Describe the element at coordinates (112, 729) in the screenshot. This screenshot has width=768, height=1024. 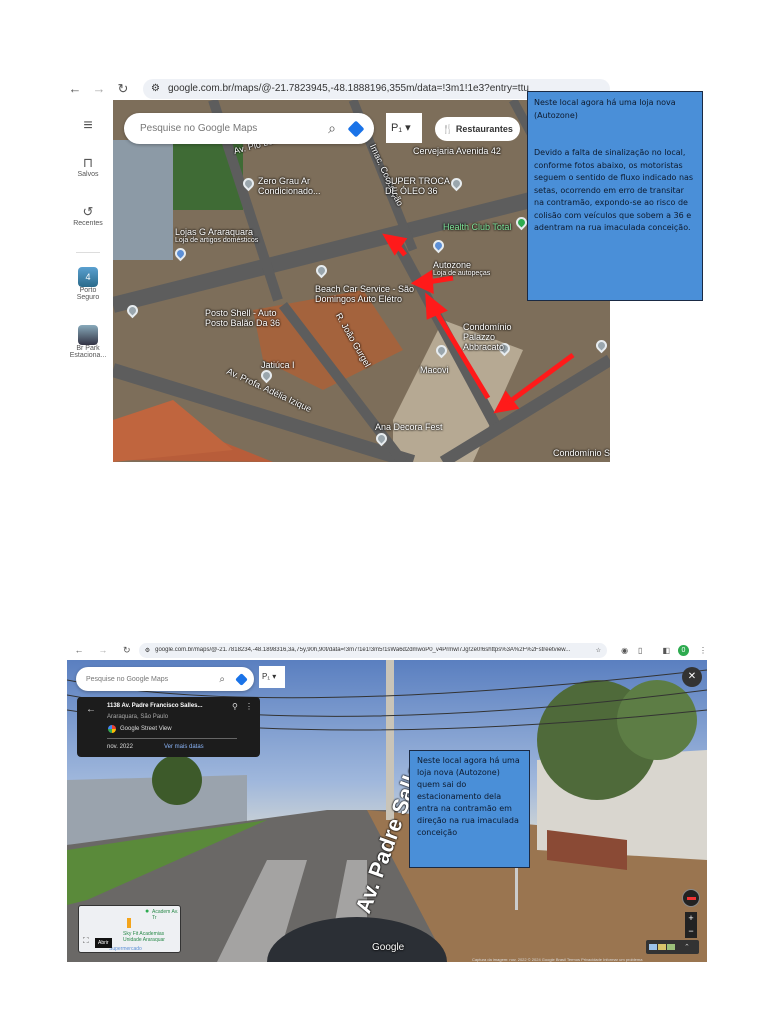
I see `google-icon` at that location.